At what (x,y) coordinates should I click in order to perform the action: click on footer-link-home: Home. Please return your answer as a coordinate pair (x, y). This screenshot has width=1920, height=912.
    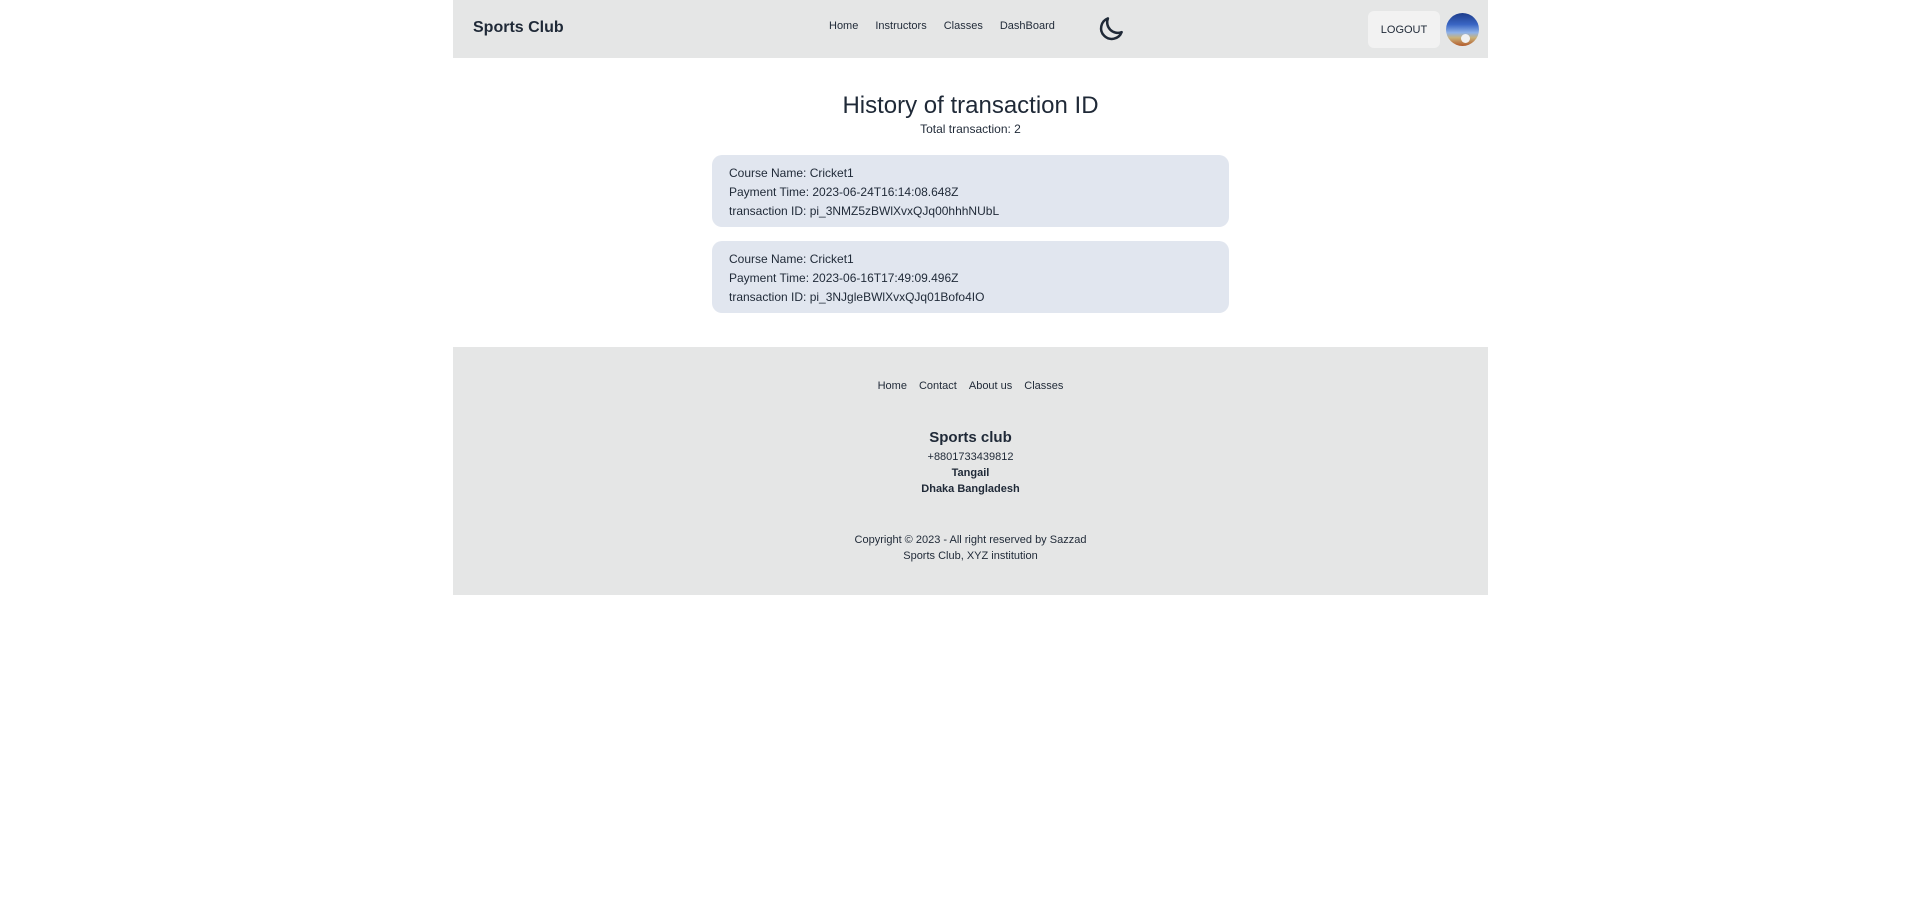
    Looking at the image, I should click on (892, 386).